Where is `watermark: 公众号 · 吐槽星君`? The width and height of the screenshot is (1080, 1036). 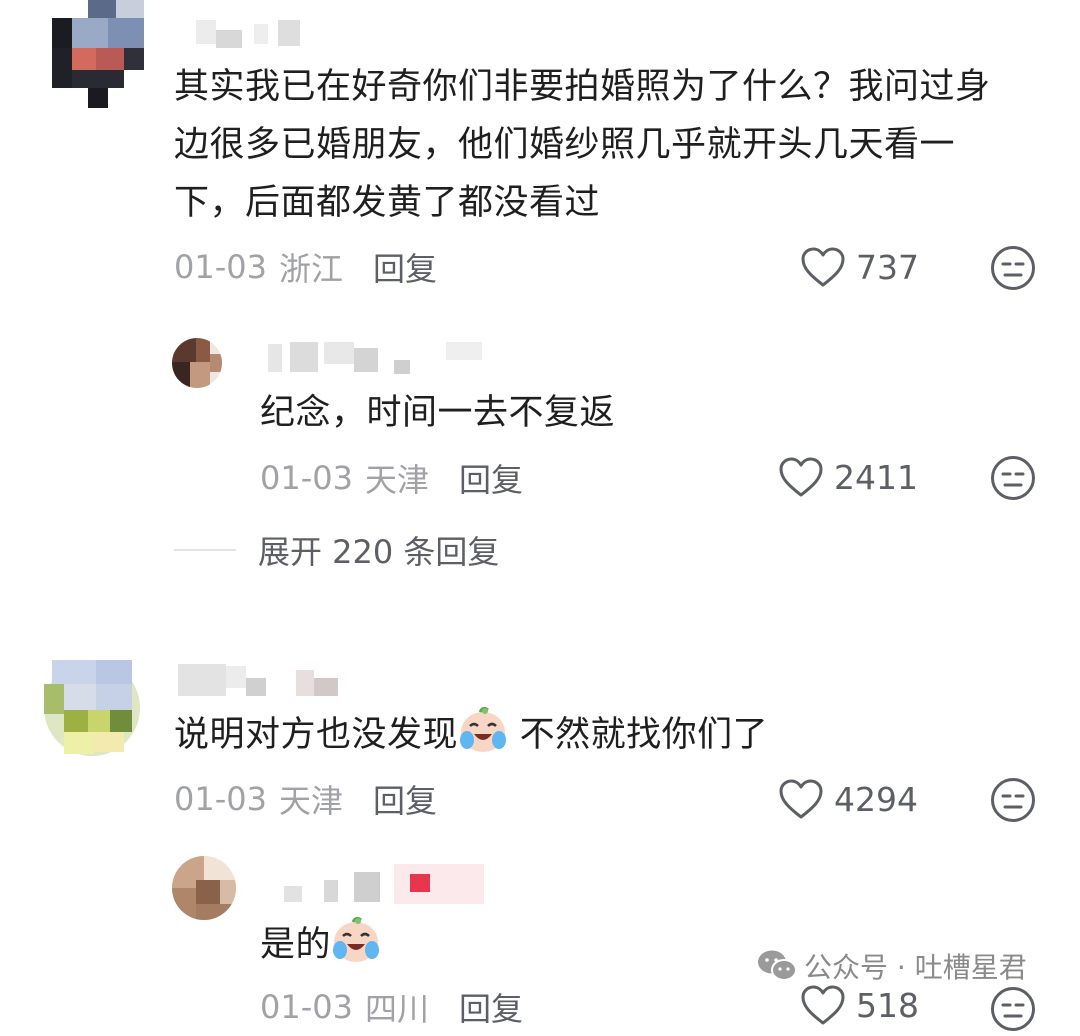
watermark: 公众号 · 吐槽星君 is located at coordinates (891, 966).